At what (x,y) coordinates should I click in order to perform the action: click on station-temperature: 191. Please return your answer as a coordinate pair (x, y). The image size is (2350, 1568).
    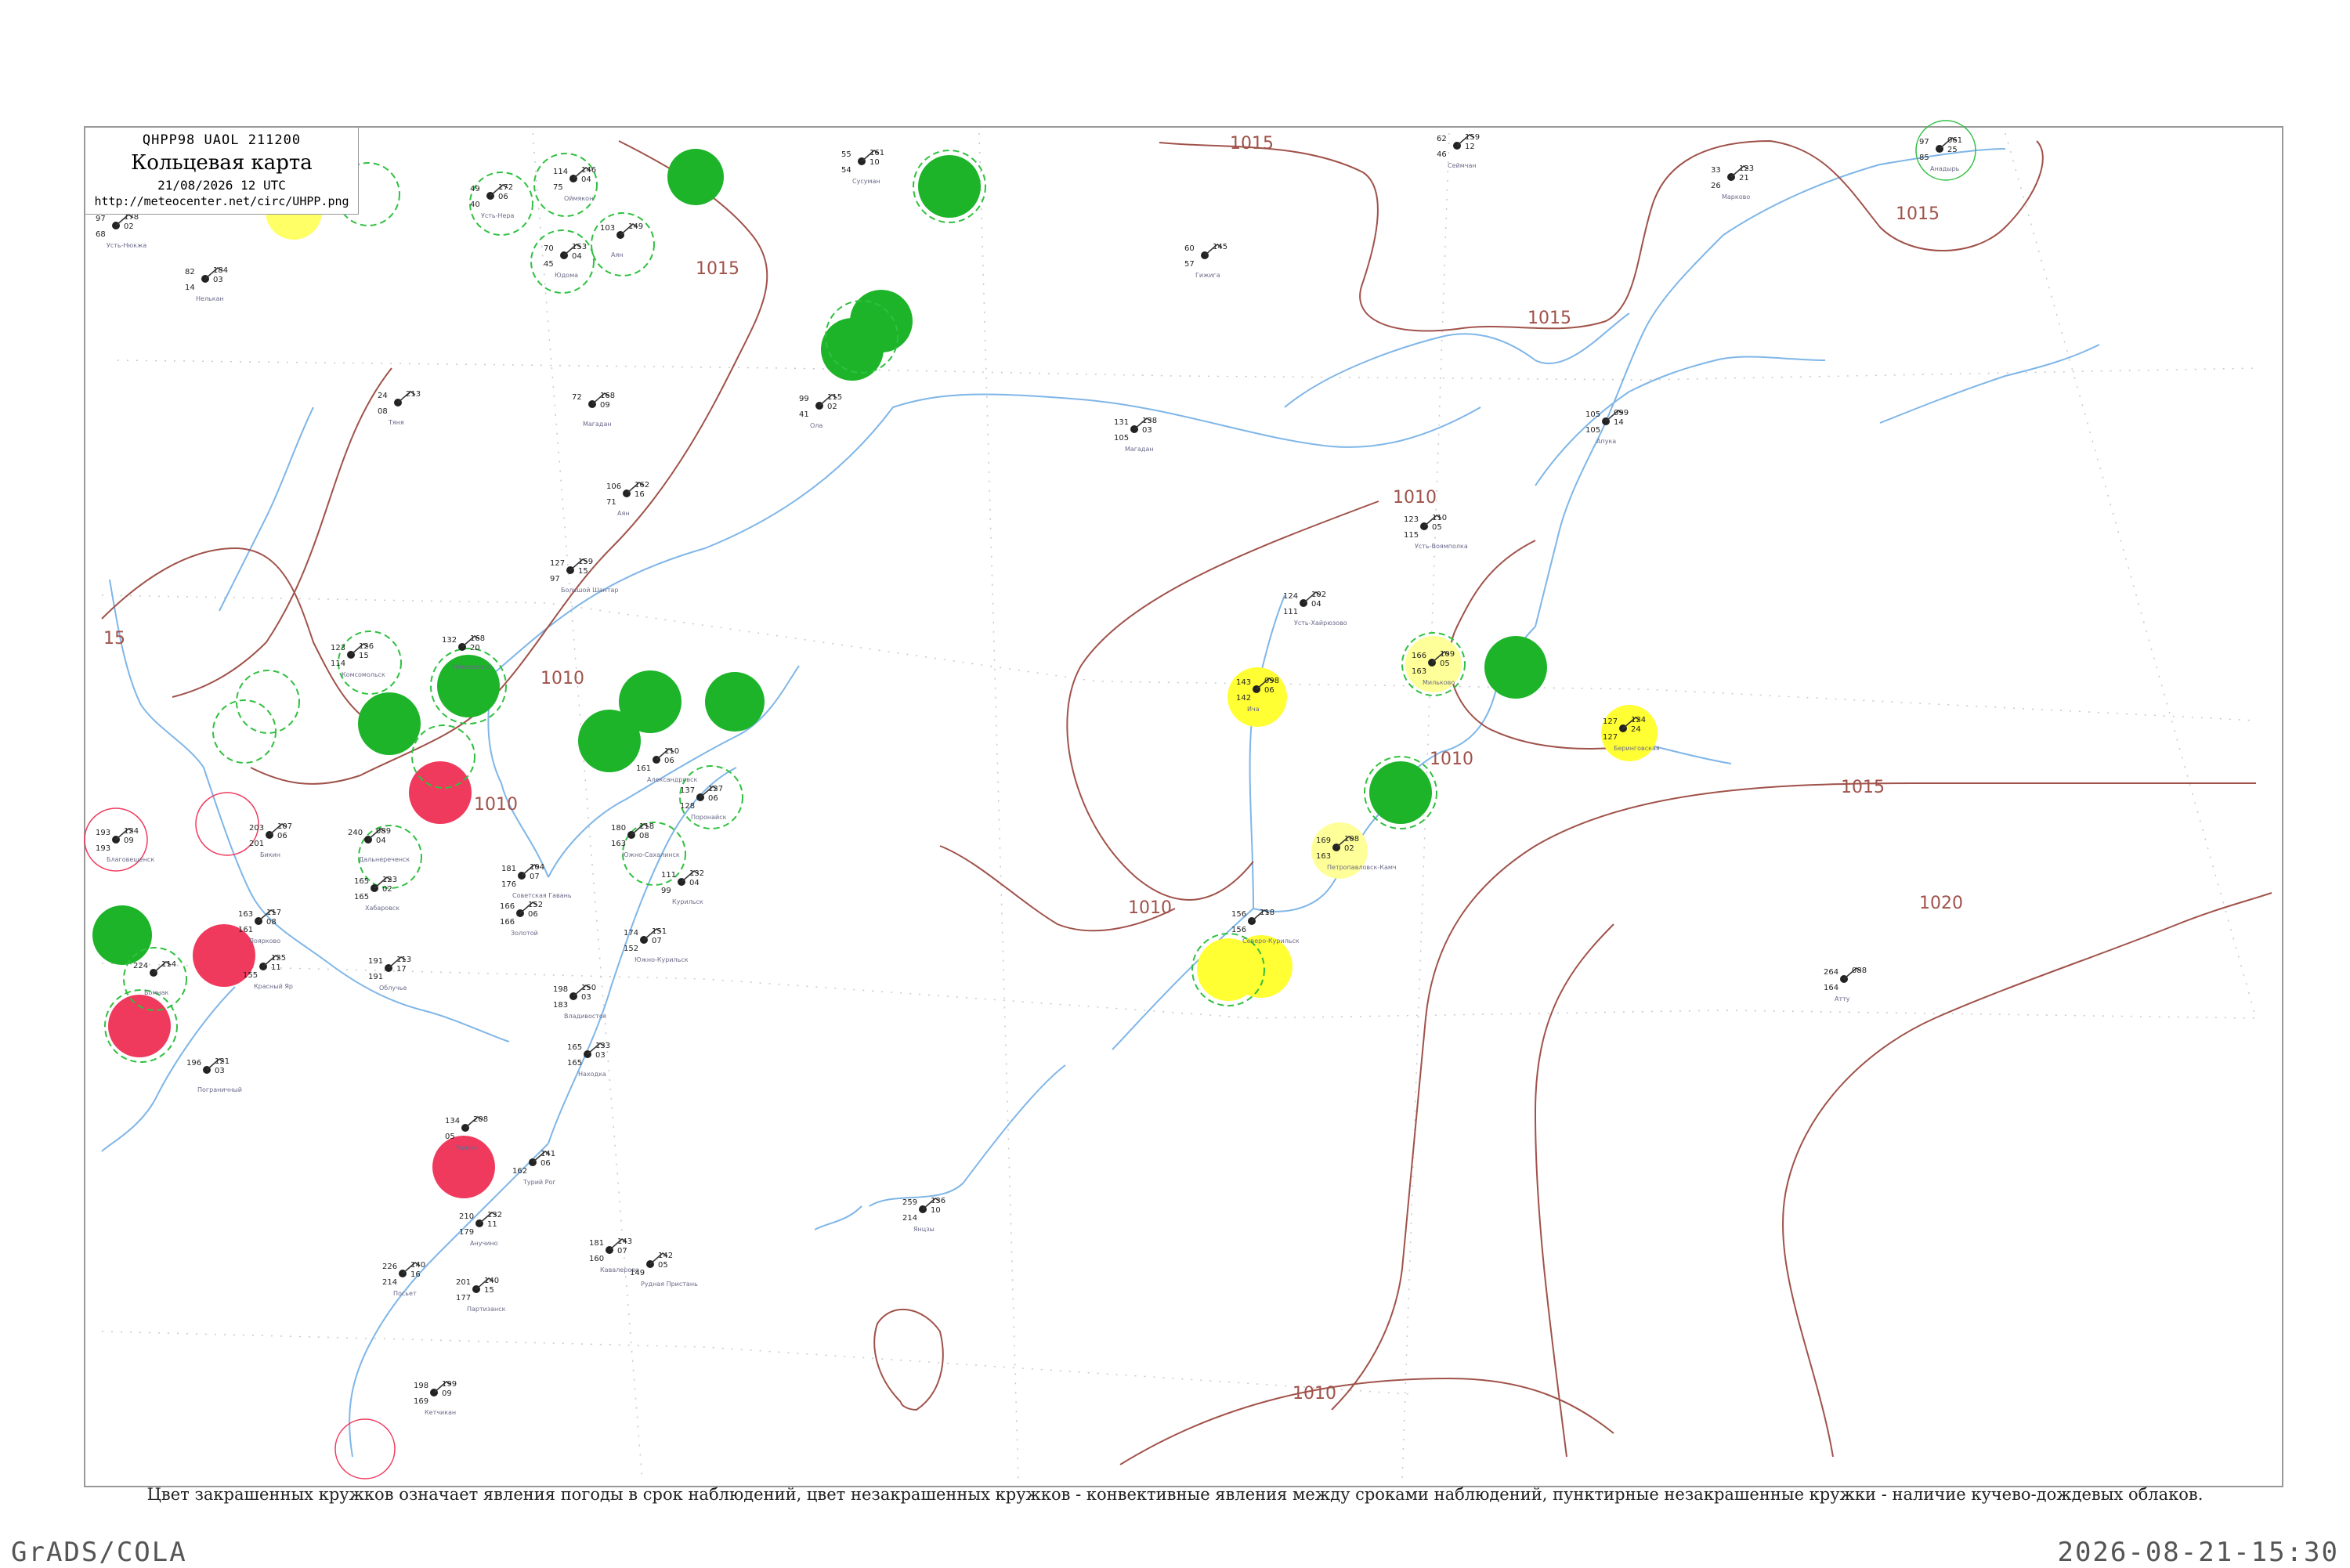
    Looking at the image, I should click on (375, 961).